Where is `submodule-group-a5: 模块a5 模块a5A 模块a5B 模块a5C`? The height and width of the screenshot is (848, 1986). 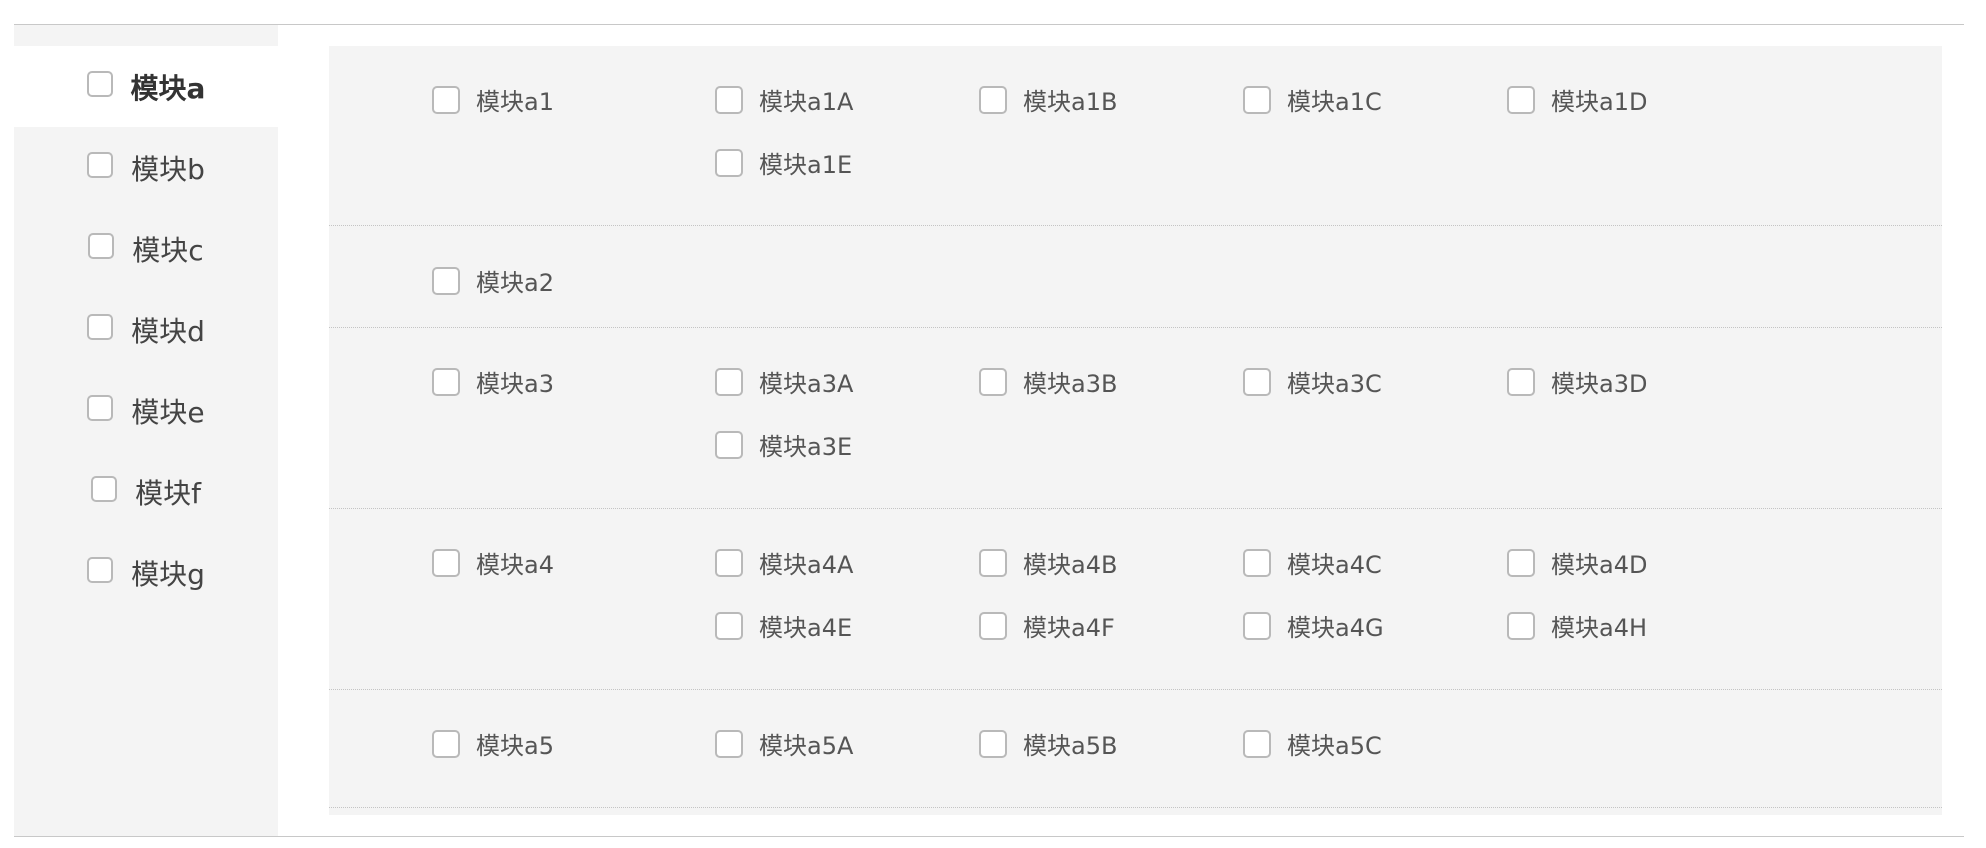
submodule-group-a5: 模块a5 模块a5A 模块a5B 模块a5C is located at coordinates (1135, 749).